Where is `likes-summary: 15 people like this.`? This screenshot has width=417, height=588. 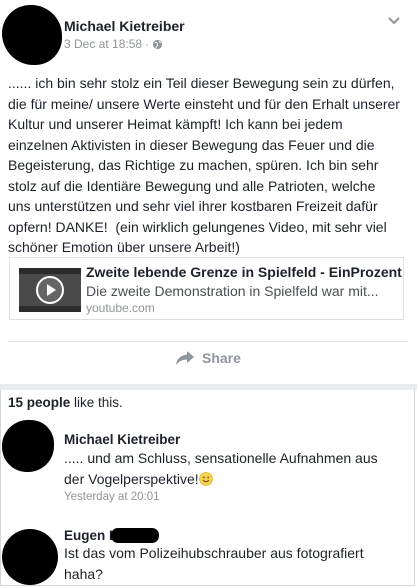
likes-summary: 15 people like this. is located at coordinates (65, 402).